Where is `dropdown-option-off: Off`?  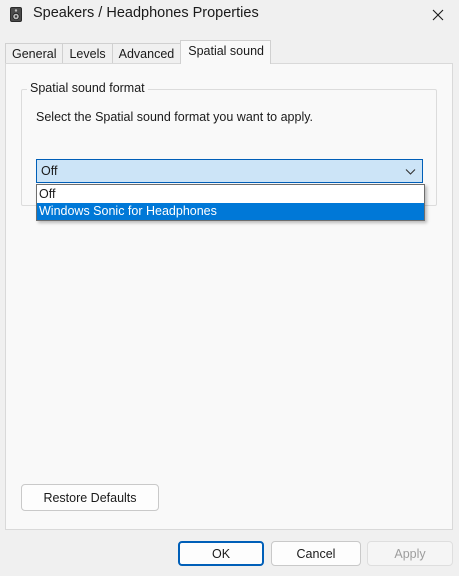
dropdown-option-off: Off is located at coordinates (230, 194).